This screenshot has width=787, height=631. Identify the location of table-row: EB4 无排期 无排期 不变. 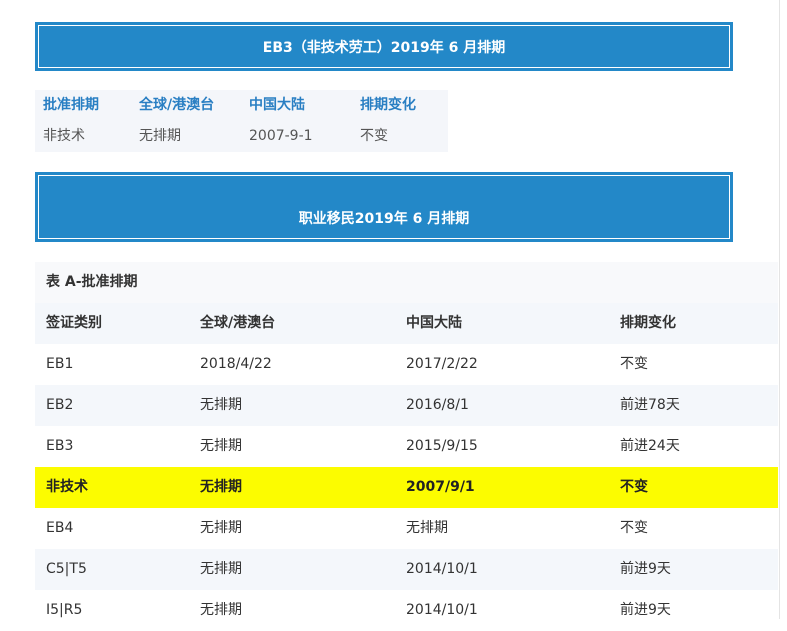
(406, 528).